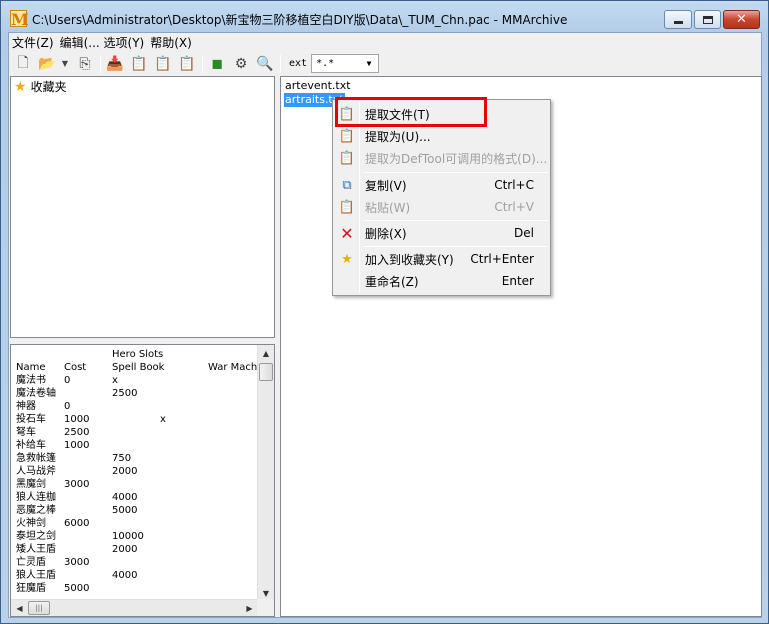 This screenshot has height=624, width=769. Describe the element at coordinates (217, 64) in the screenshot. I see `cube-icon: ◼` at that location.